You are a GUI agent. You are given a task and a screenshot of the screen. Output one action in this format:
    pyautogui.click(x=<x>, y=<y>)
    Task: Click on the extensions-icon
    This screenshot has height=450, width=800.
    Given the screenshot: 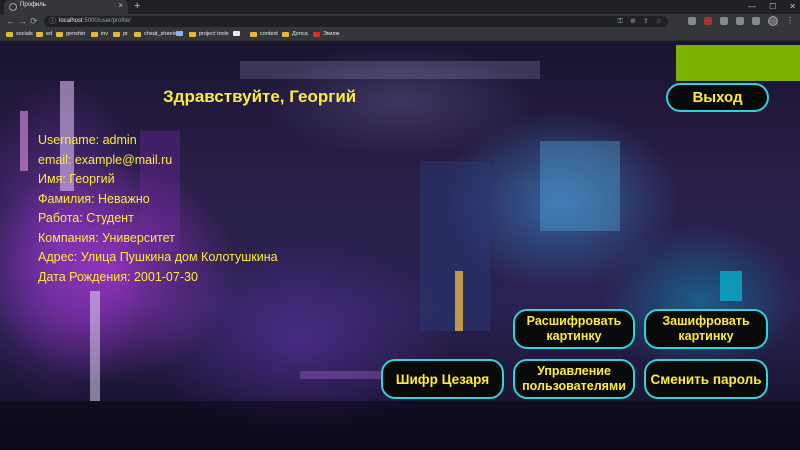 What is the action you would take?
    pyautogui.click(x=740, y=21)
    